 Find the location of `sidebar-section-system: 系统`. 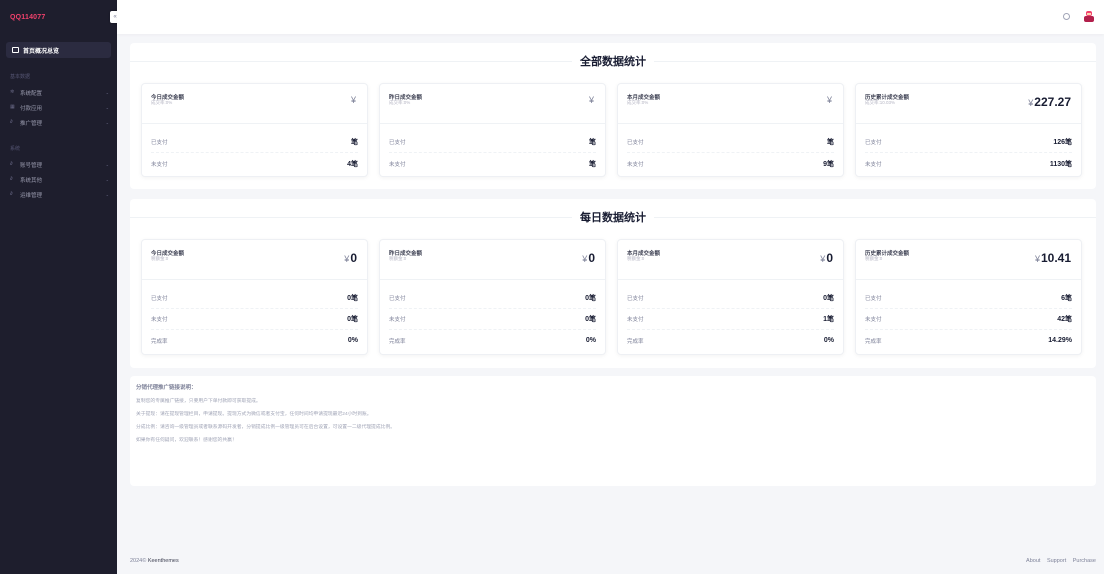

sidebar-section-system: 系统 is located at coordinates (15, 149).